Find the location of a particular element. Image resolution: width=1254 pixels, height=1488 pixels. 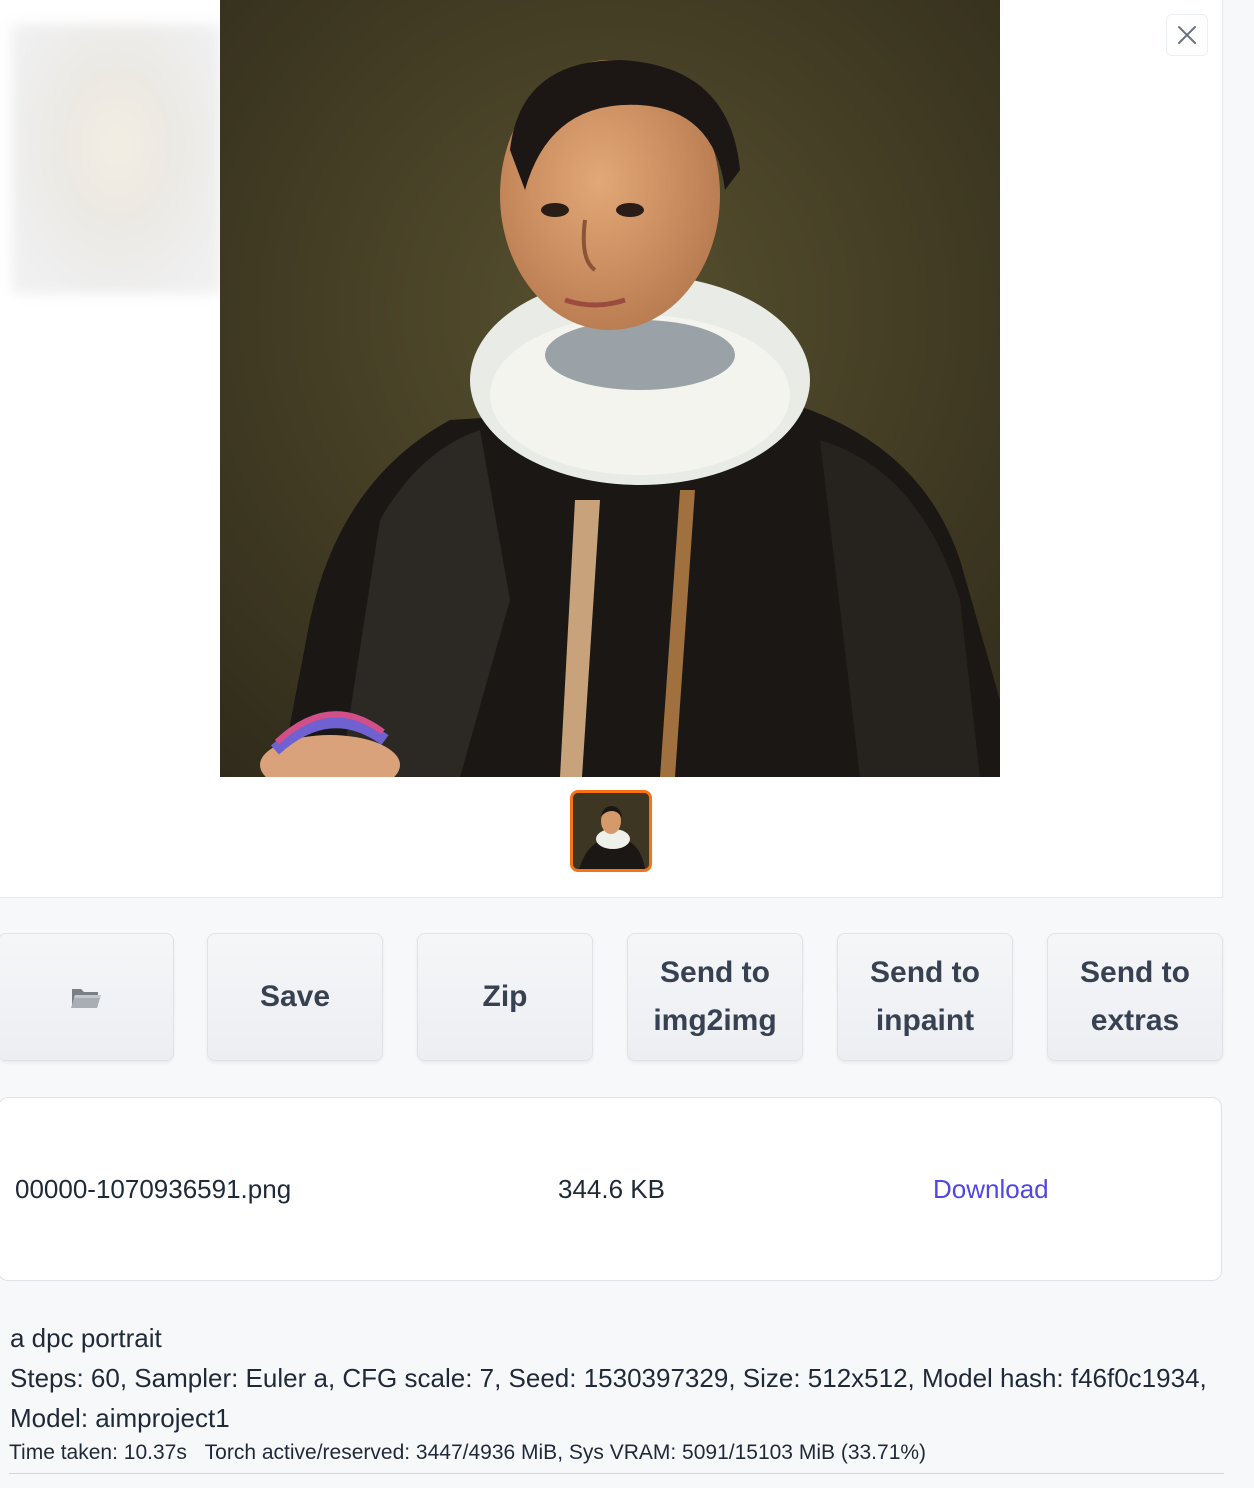

gallery-thumbnail-selected is located at coordinates (611, 831).